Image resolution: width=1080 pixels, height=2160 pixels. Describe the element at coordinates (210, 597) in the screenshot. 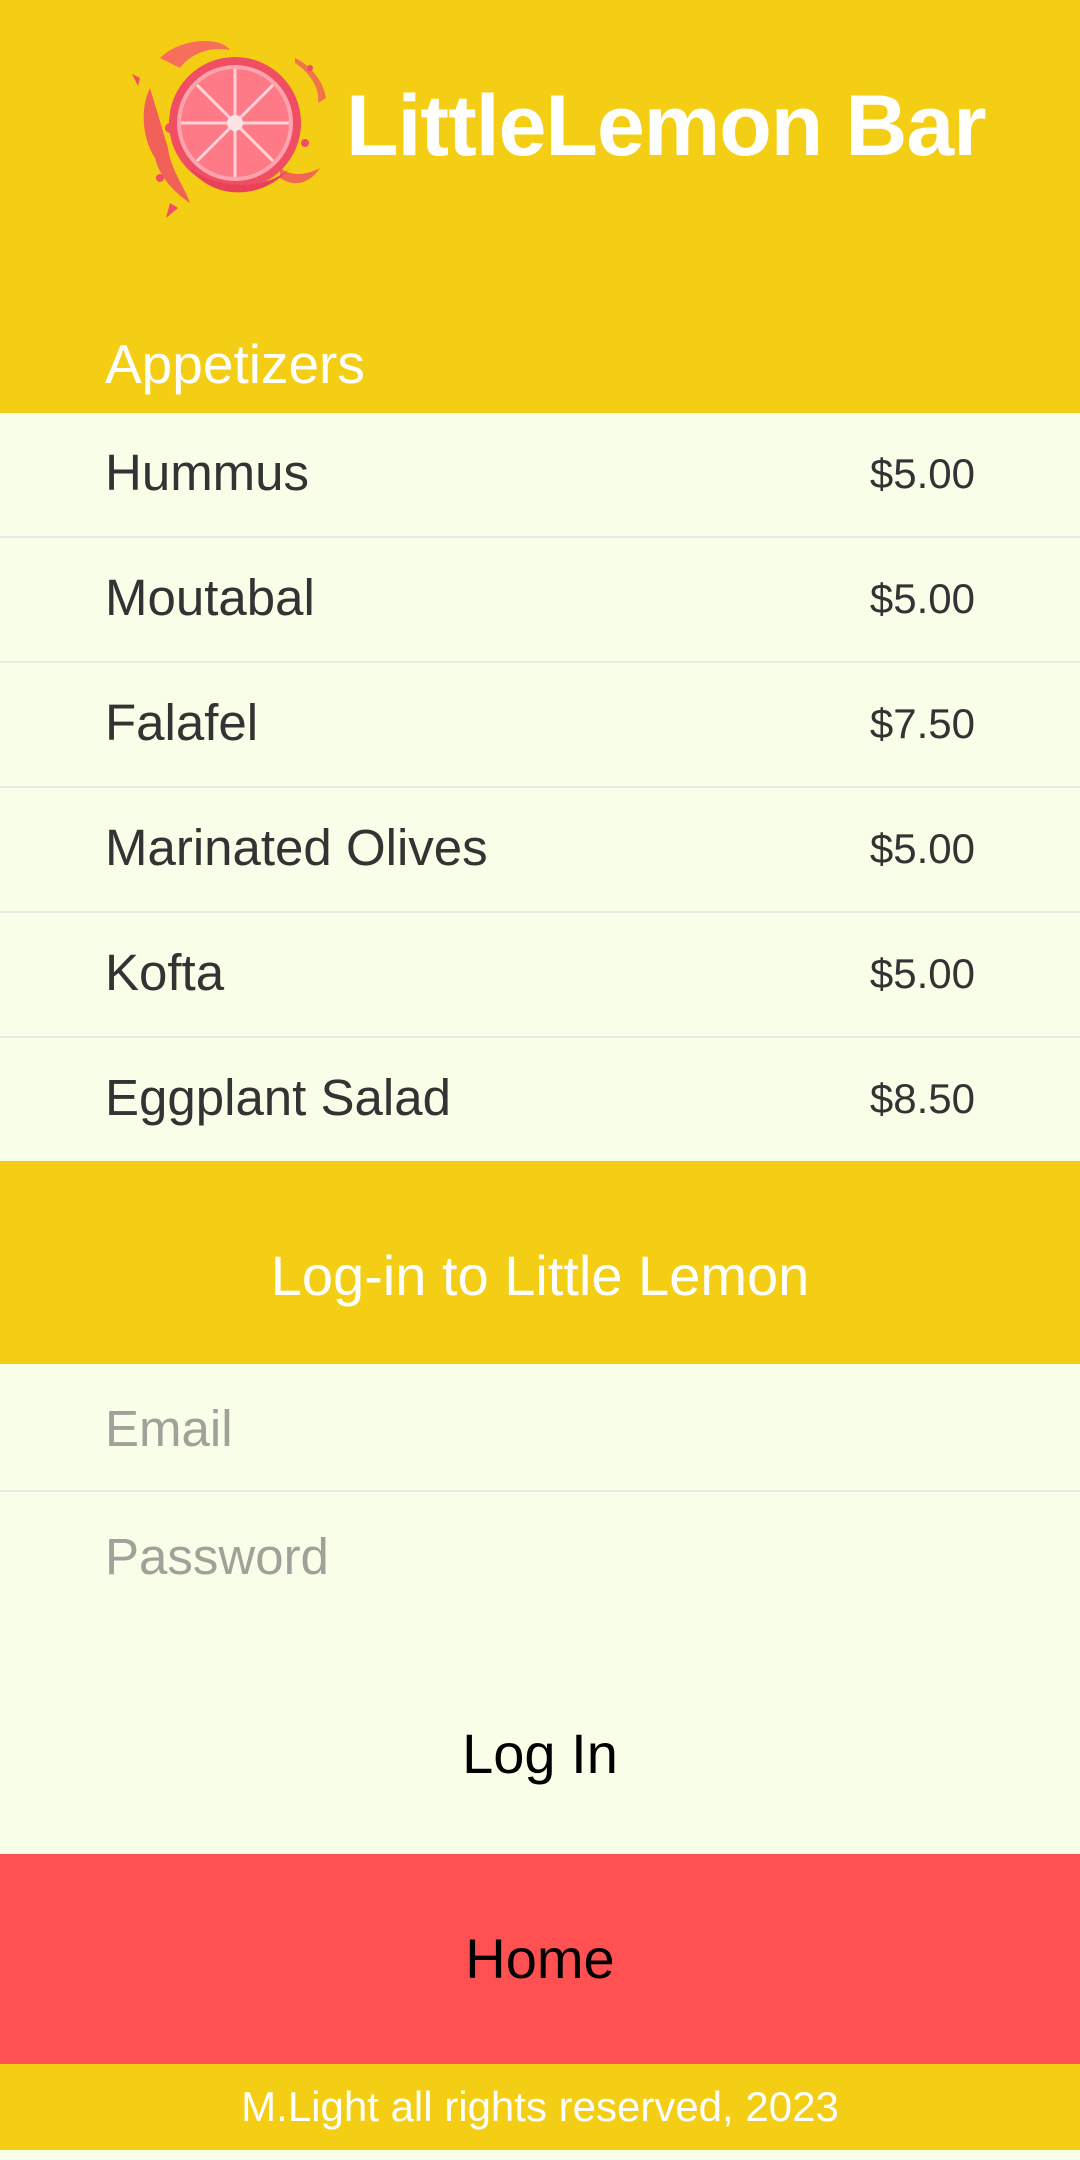

I see `menu-item-name: Moutabal` at that location.